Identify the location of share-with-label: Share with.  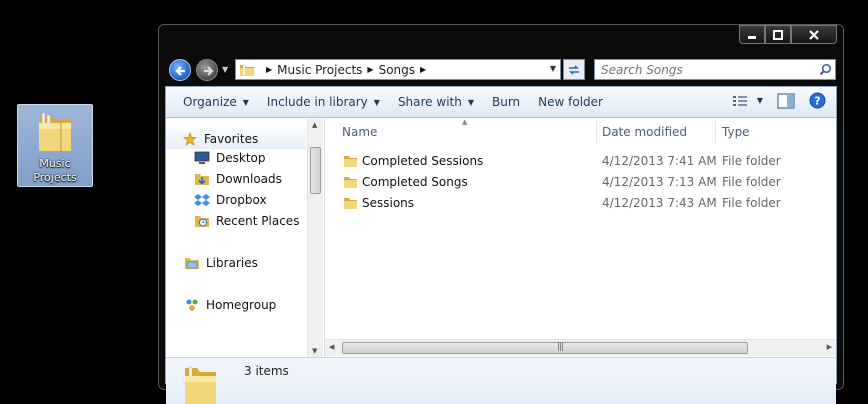
(429, 102).